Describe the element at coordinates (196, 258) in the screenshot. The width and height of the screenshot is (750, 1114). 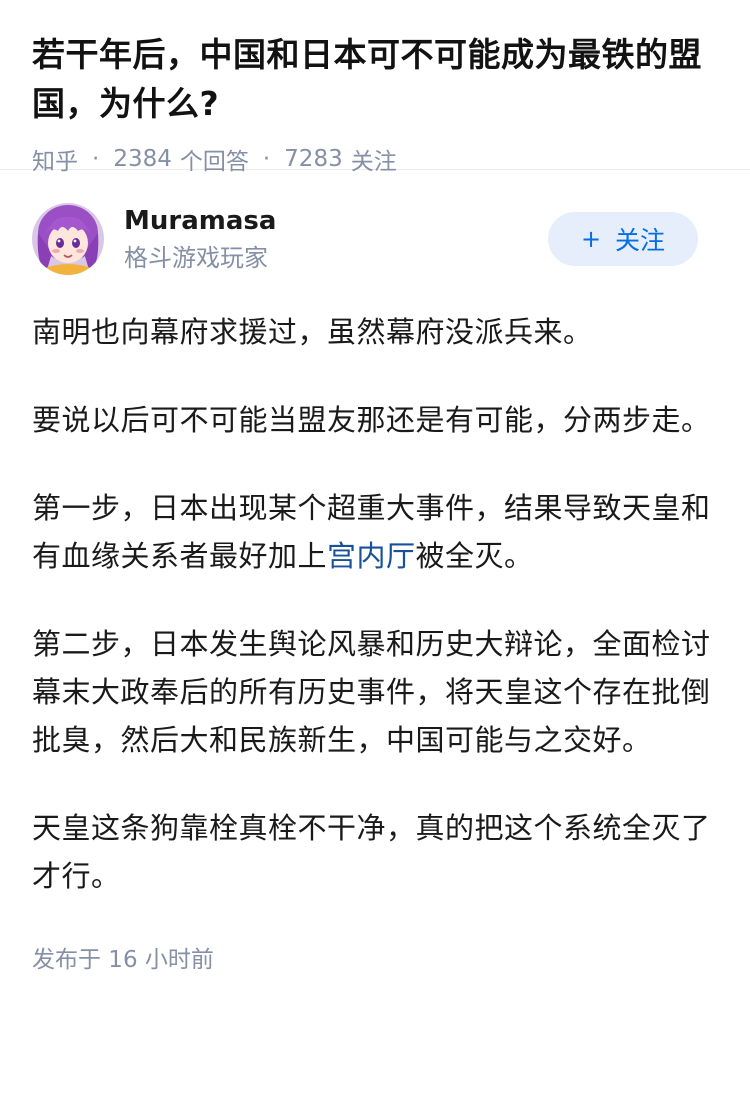
I see `author-headline: 格斗游戏玩家` at that location.